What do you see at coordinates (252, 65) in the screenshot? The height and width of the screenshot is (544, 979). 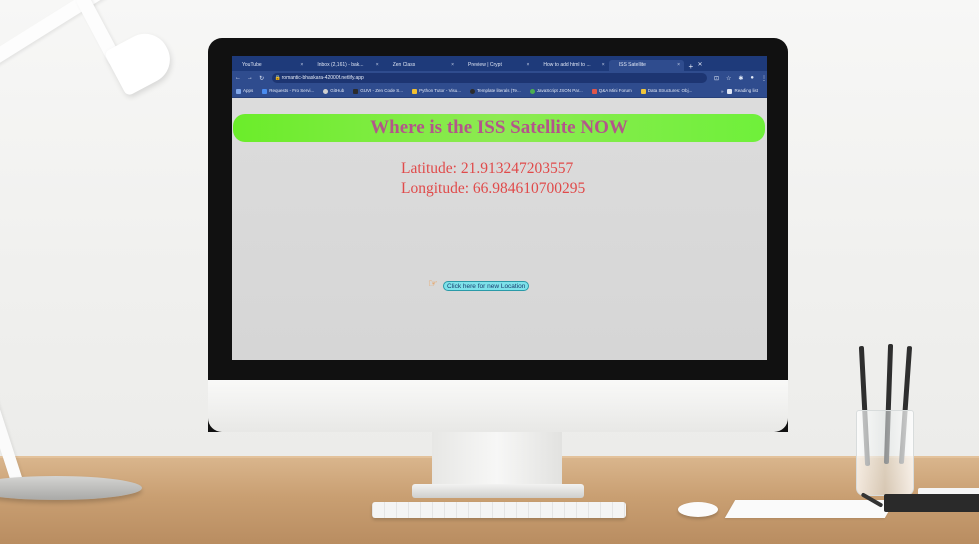 I see `tab-label: YouTube` at bounding box center [252, 65].